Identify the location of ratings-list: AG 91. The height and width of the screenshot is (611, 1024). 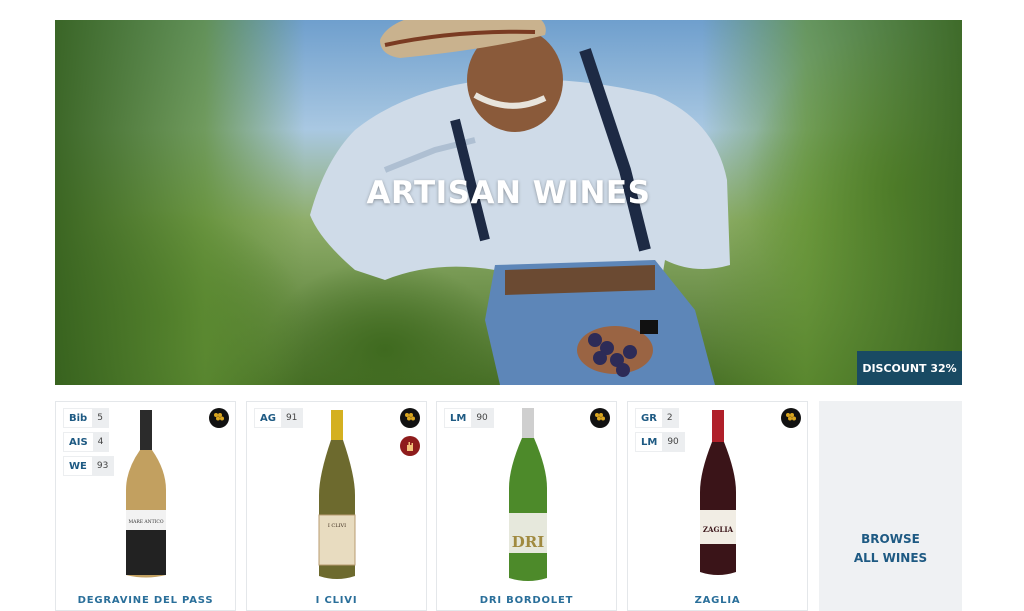
(279, 420).